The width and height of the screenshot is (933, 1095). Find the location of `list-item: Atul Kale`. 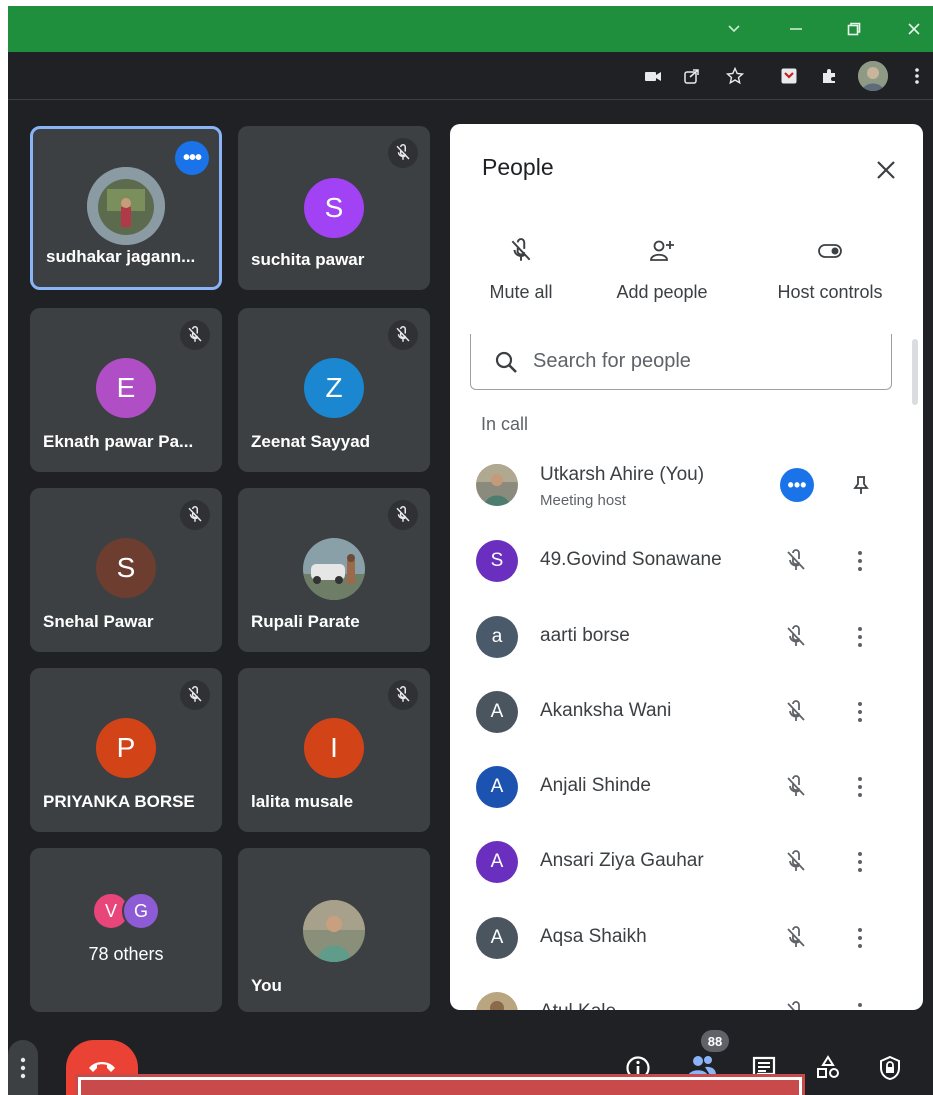

list-item: Atul Kale is located at coordinates (686, 996).